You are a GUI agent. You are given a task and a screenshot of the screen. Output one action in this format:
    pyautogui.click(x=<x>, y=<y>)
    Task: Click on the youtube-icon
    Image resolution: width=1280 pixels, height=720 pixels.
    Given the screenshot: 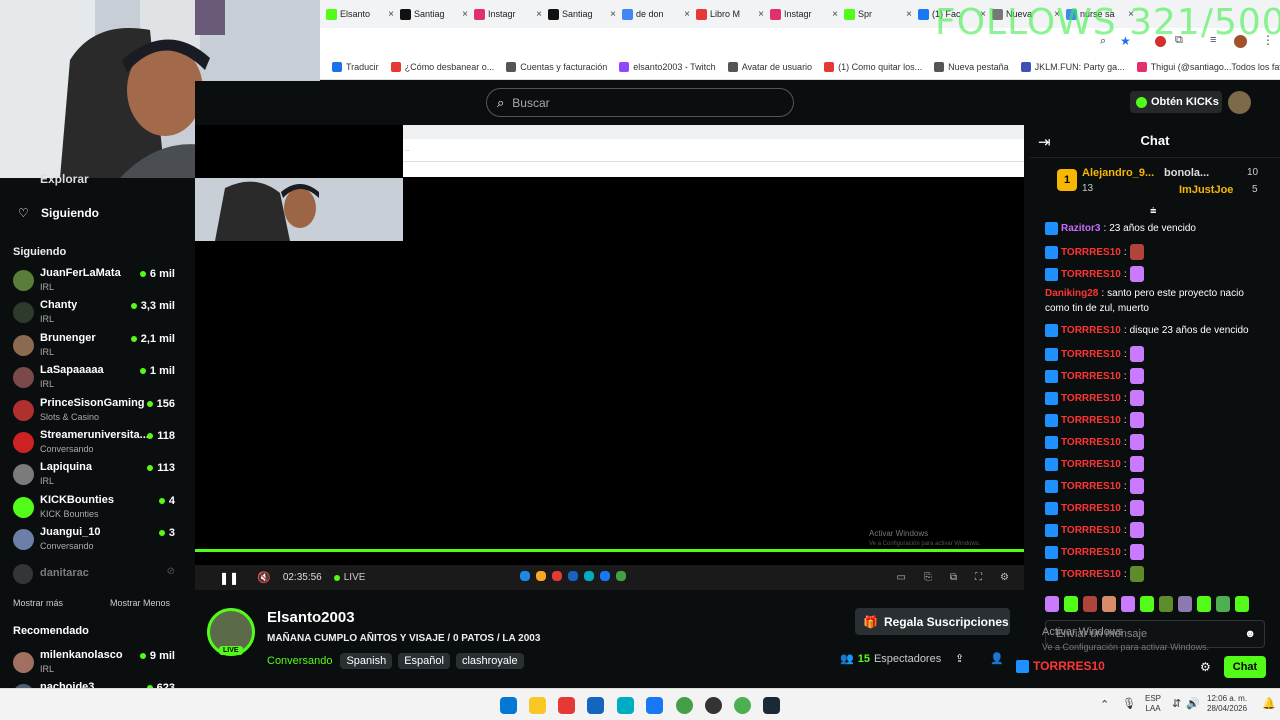 What is the action you would take?
    pyautogui.click(x=566, y=705)
    